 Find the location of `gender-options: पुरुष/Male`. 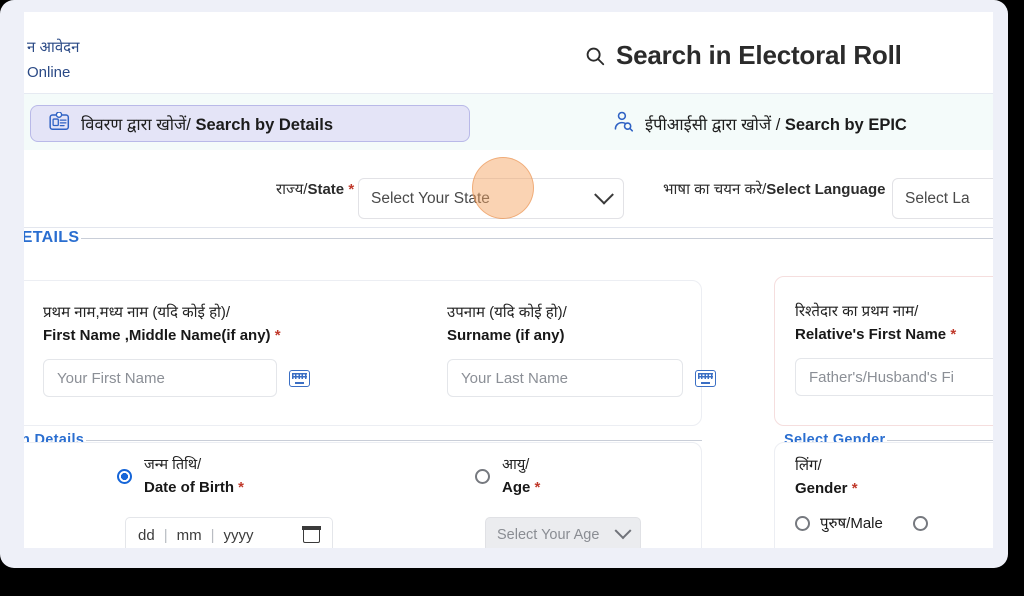

gender-options: पुरुष/Male is located at coordinates (866, 523).